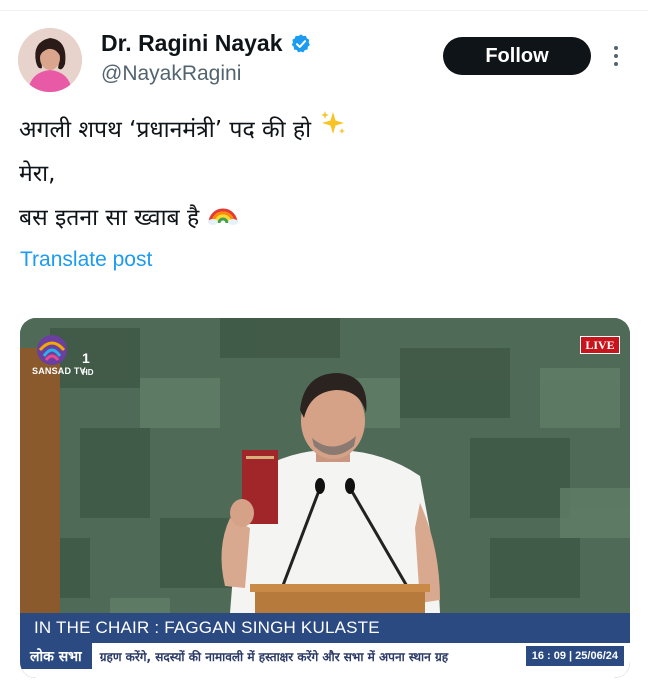 This screenshot has width=648, height=680. I want to click on ticker-timestamp: 16 : 09 | 25/06/24, so click(574, 656).